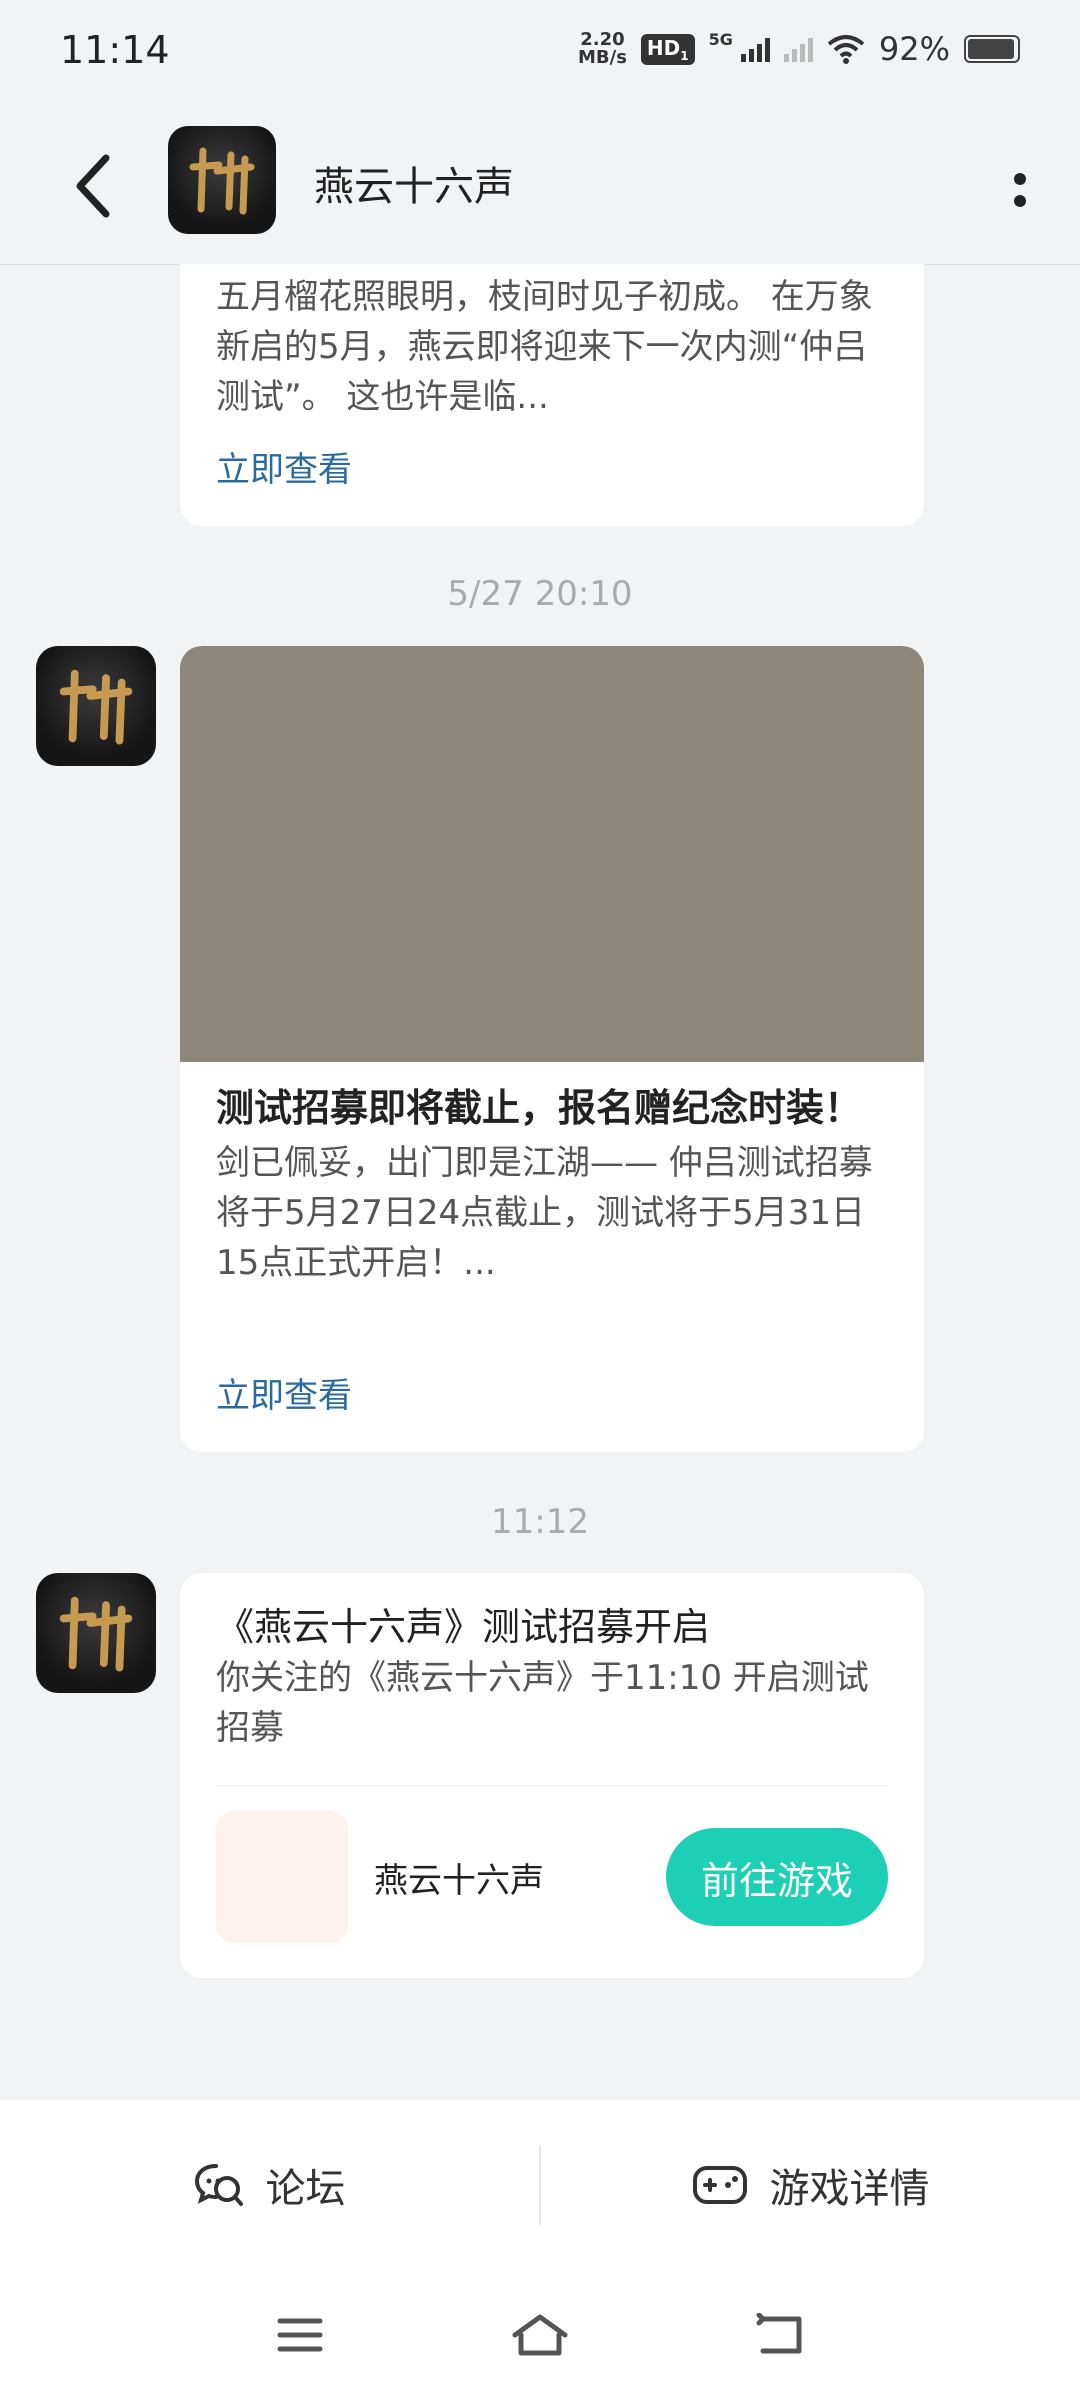 The height and width of the screenshot is (2400, 1080). I want to click on header-title: 燕云十六声, so click(414, 187).